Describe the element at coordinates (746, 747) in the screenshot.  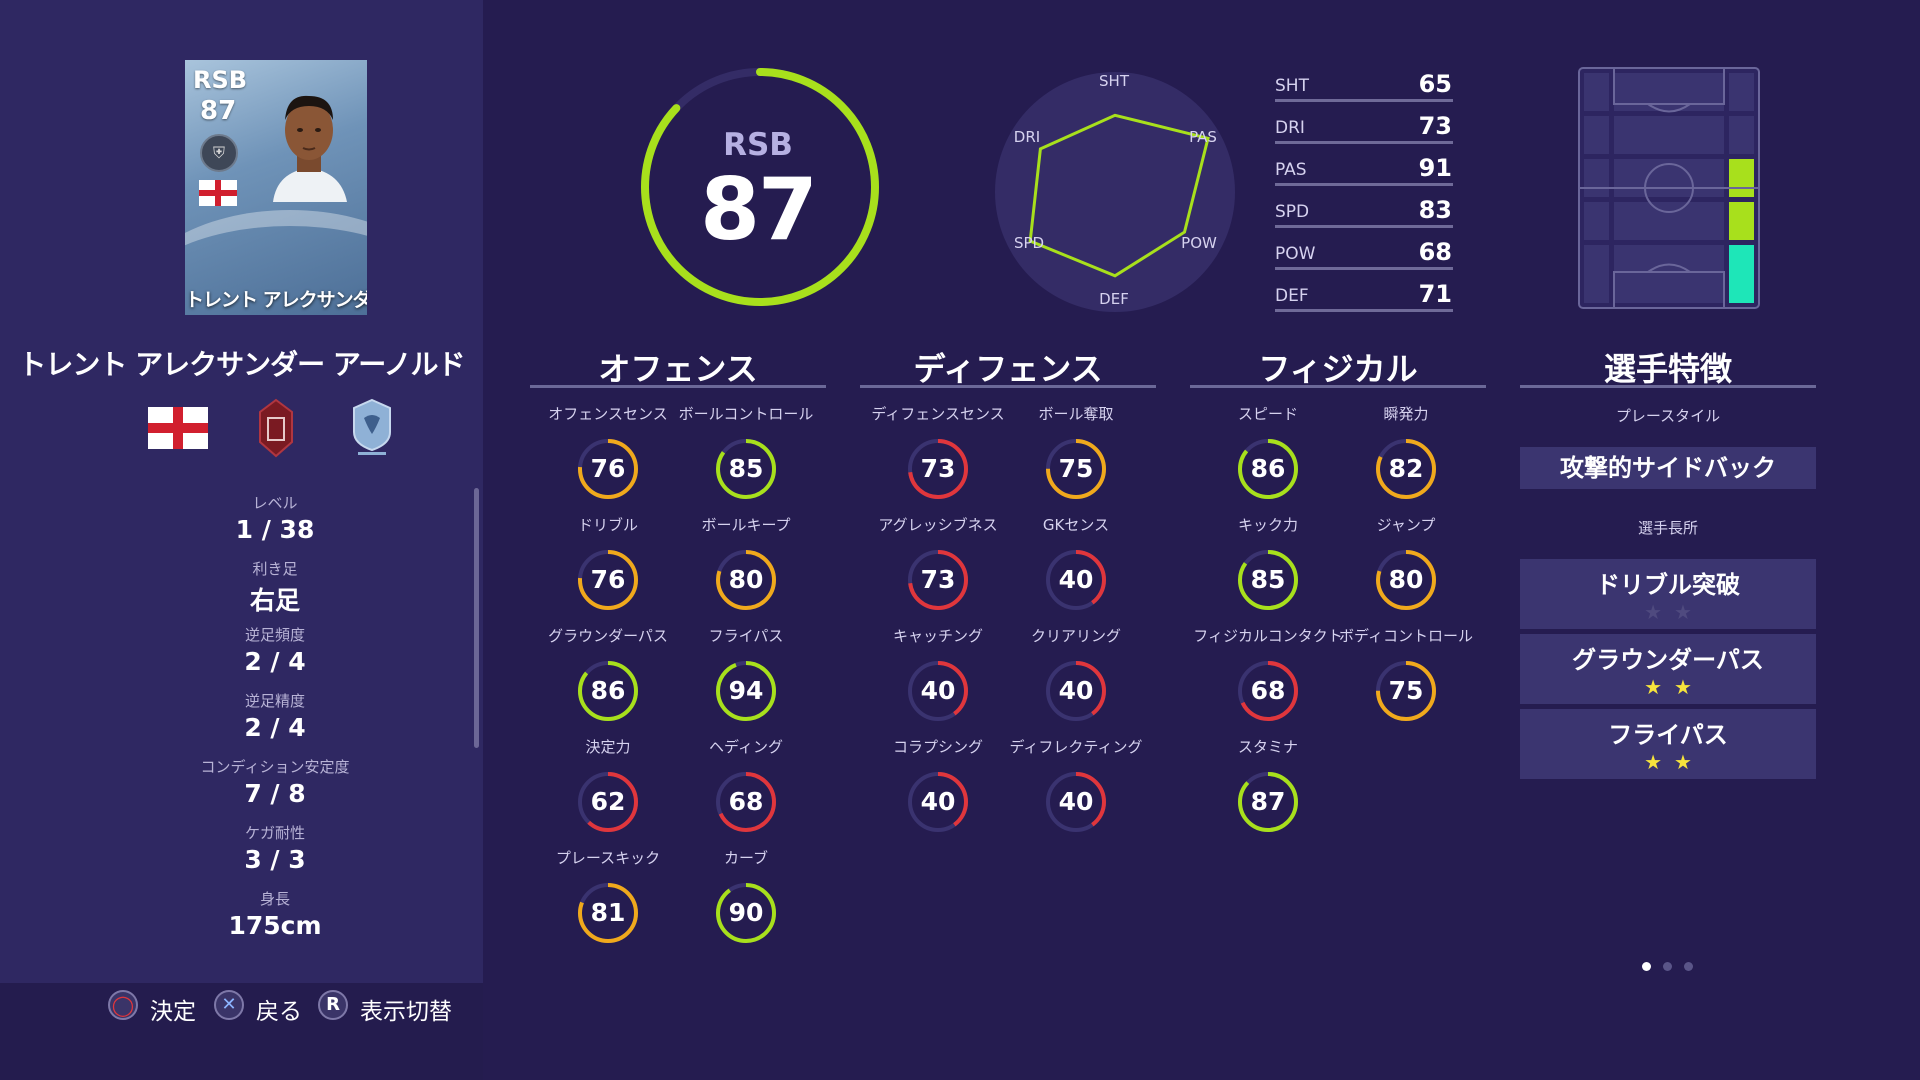
I see `offense-stat-label: ヘディング` at that location.